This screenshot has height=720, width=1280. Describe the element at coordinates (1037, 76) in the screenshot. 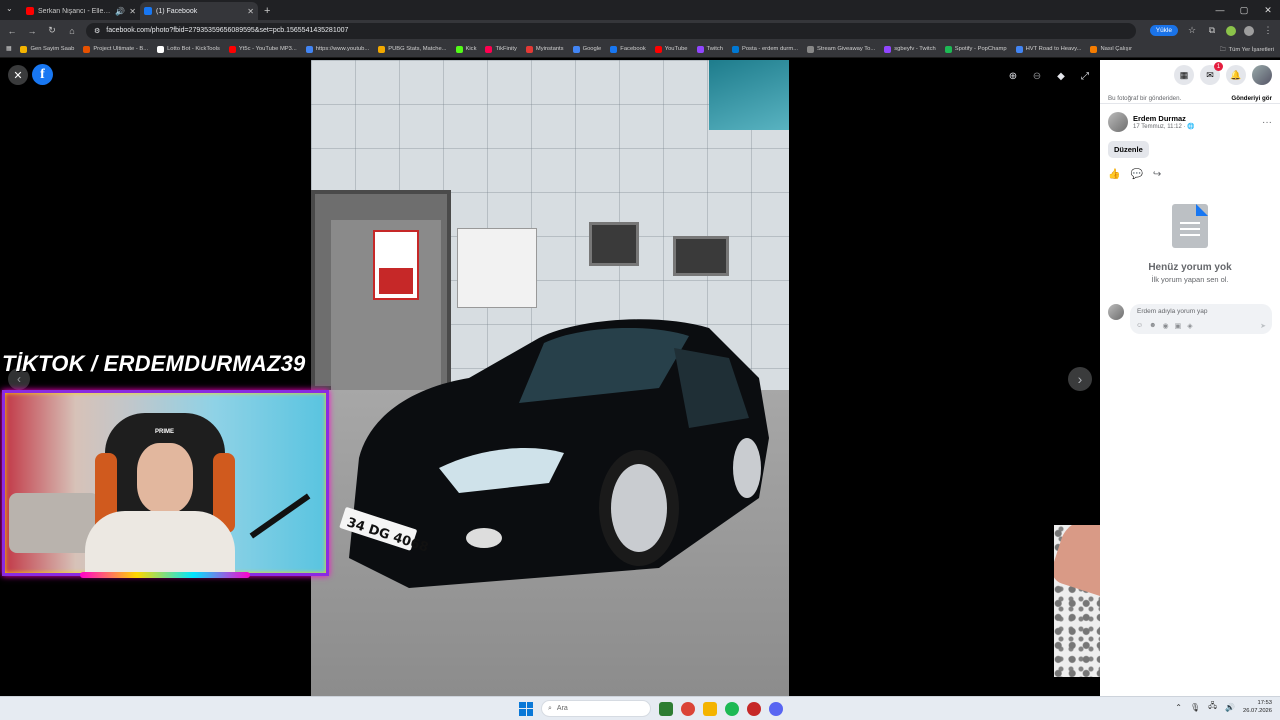

I see `zoom-out-icon: ⊖` at that location.